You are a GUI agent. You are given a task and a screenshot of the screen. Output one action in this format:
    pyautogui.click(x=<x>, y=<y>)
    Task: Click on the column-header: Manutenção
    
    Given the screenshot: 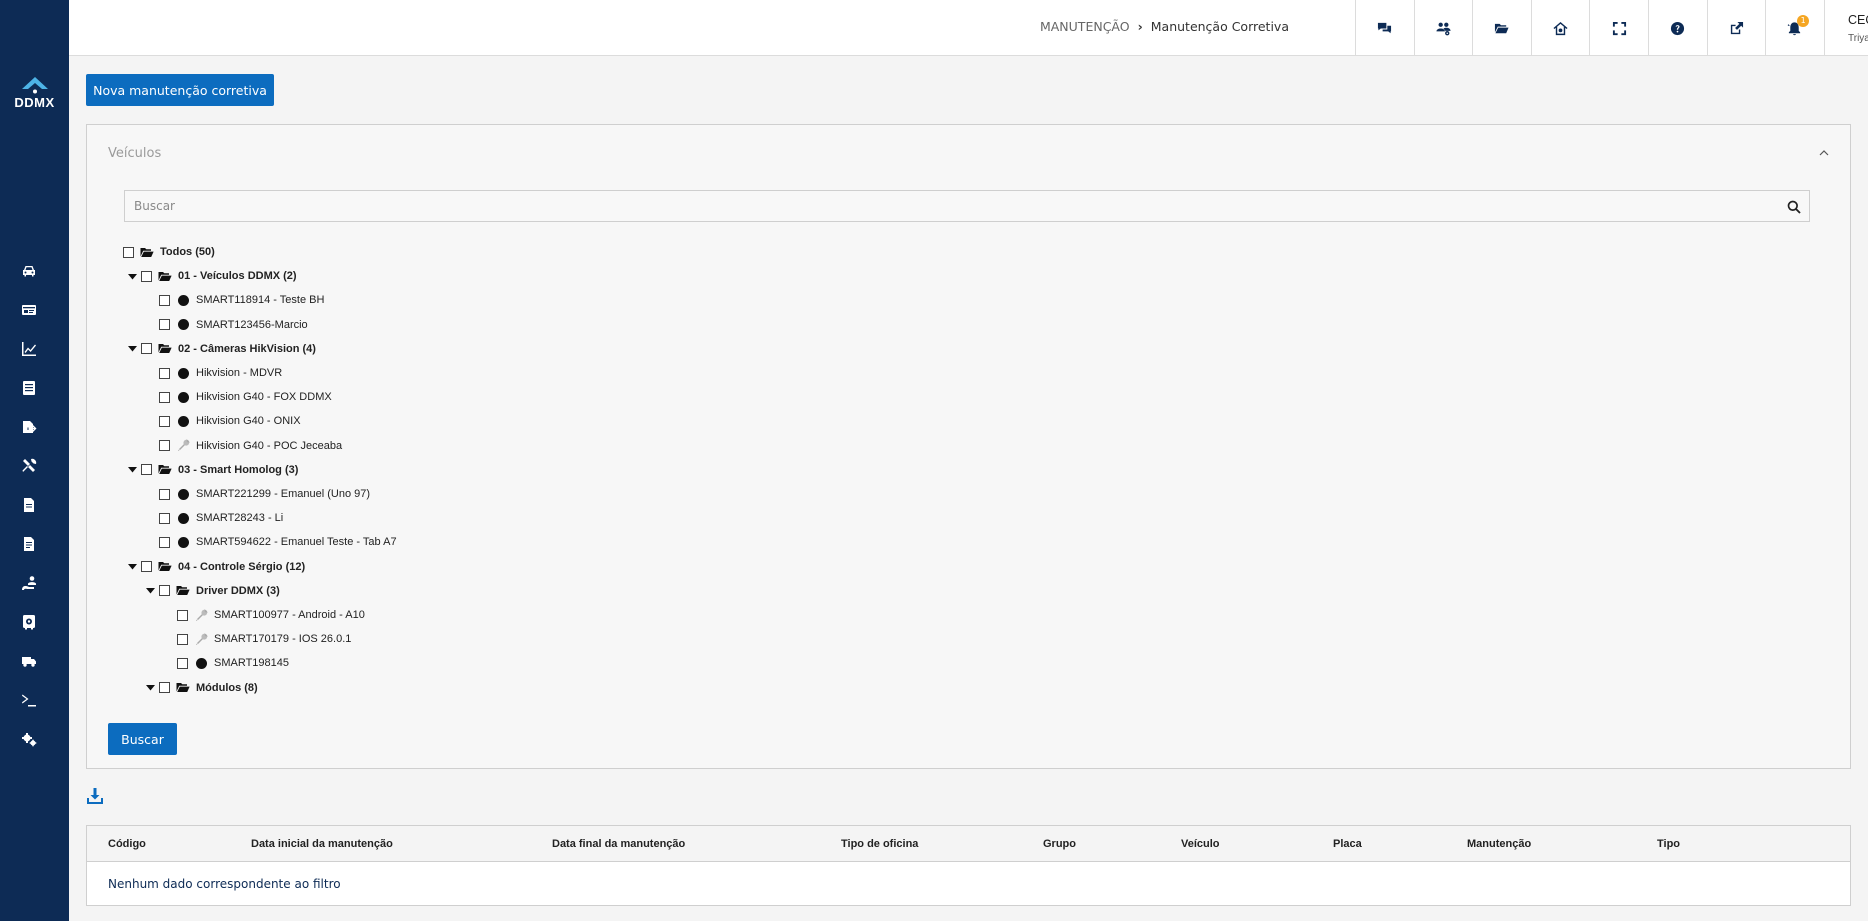 What is the action you would take?
    pyautogui.click(x=1499, y=844)
    